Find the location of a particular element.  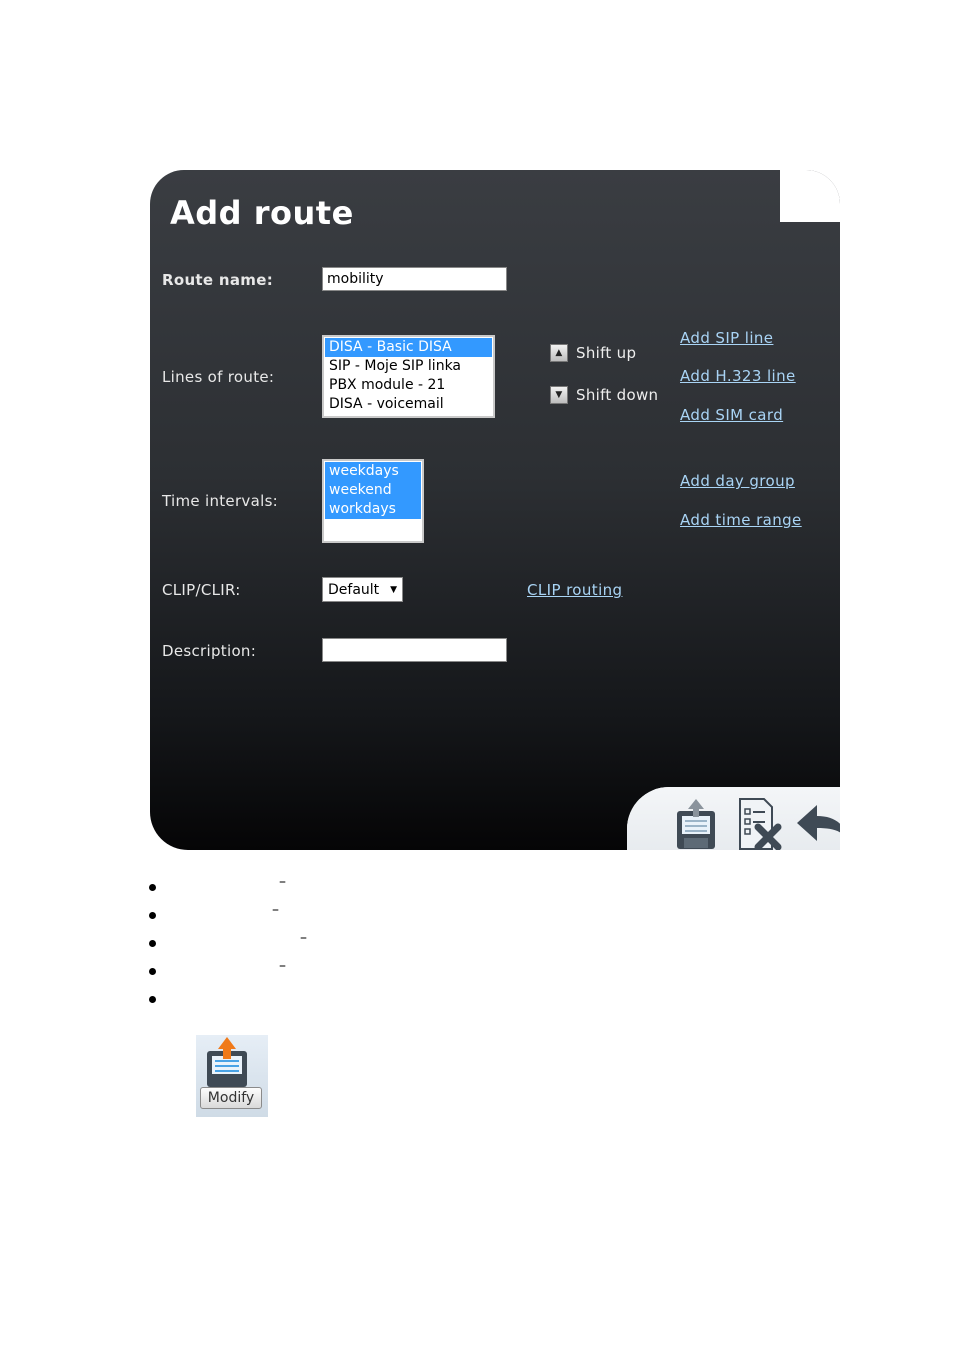

panel-corner-notch is located at coordinates (810, 196).